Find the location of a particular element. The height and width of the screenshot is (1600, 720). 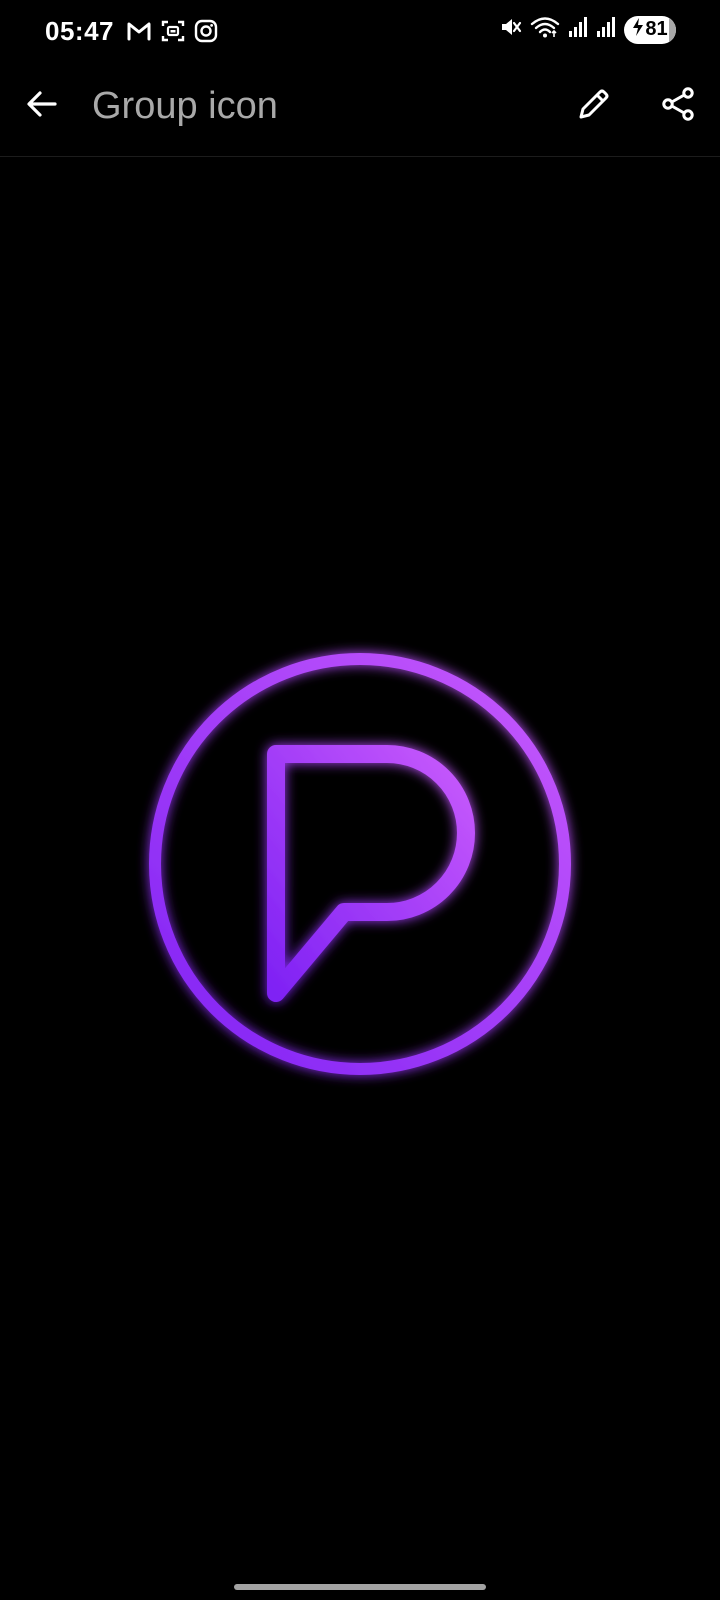

pencil-icon is located at coordinates (594, 106).